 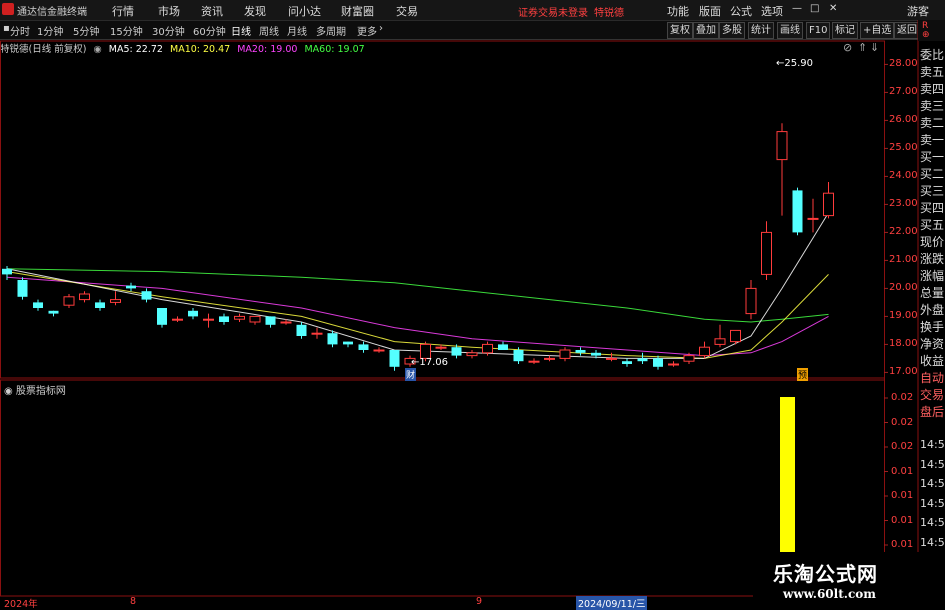 I want to click on side-label: 卖一, so click(x=932, y=140).